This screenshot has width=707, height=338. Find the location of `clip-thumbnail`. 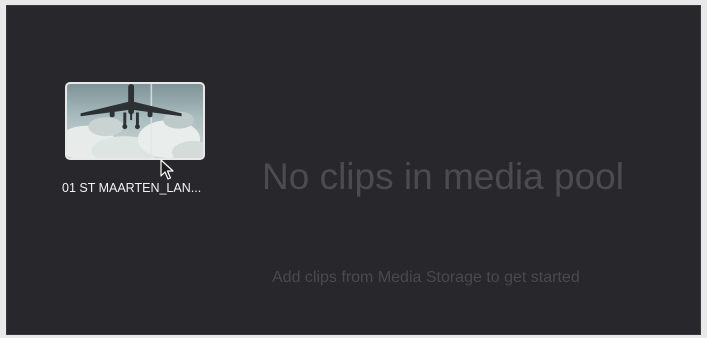

clip-thumbnail is located at coordinates (135, 121).